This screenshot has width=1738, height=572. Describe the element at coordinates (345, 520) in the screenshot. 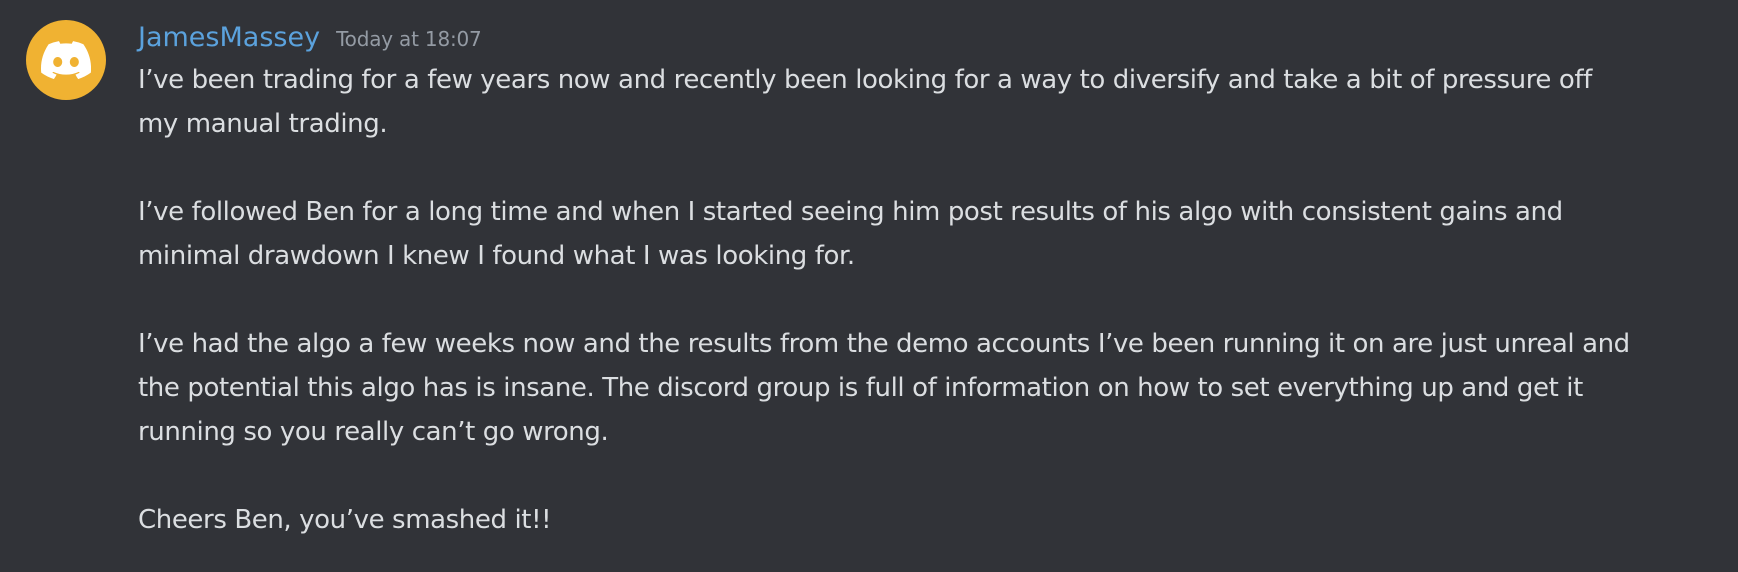

I see `message-paragraph: Cheers Ben, you’ve smashed it!!` at that location.